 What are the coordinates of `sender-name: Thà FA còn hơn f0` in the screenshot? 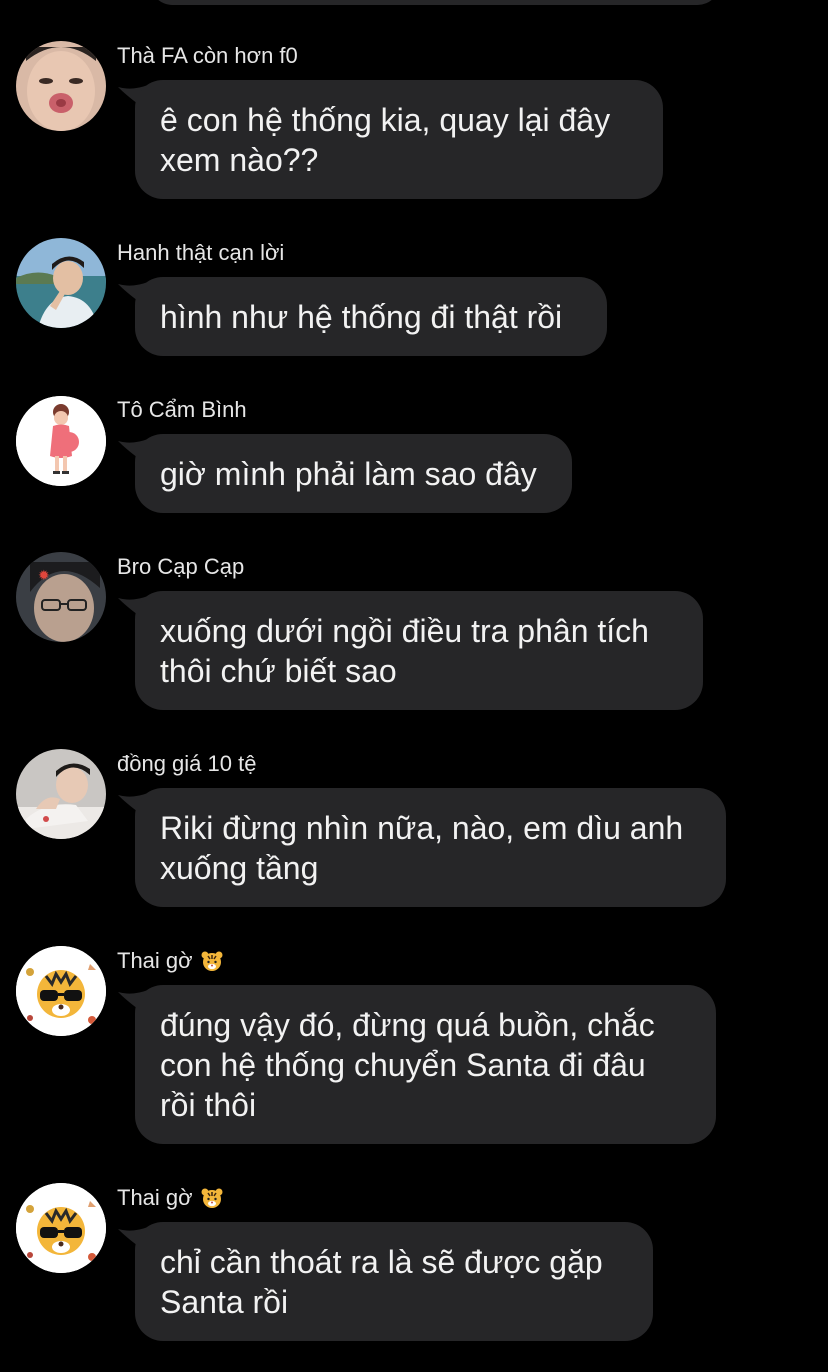 It's located at (207, 55).